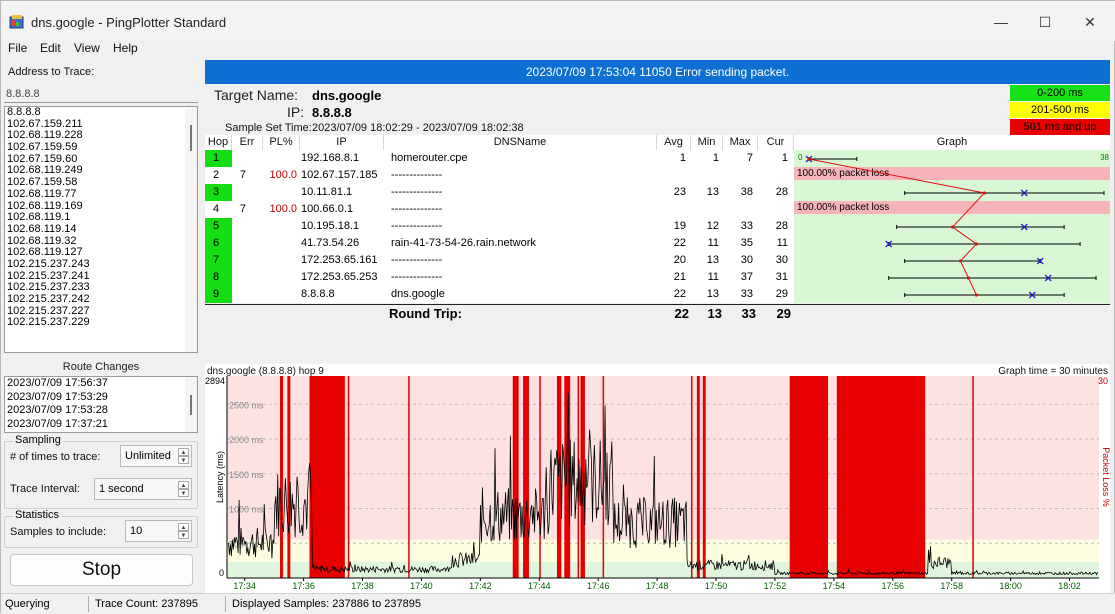  What do you see at coordinates (216, 192) in the screenshot?
I see `hop-number: 3` at bounding box center [216, 192].